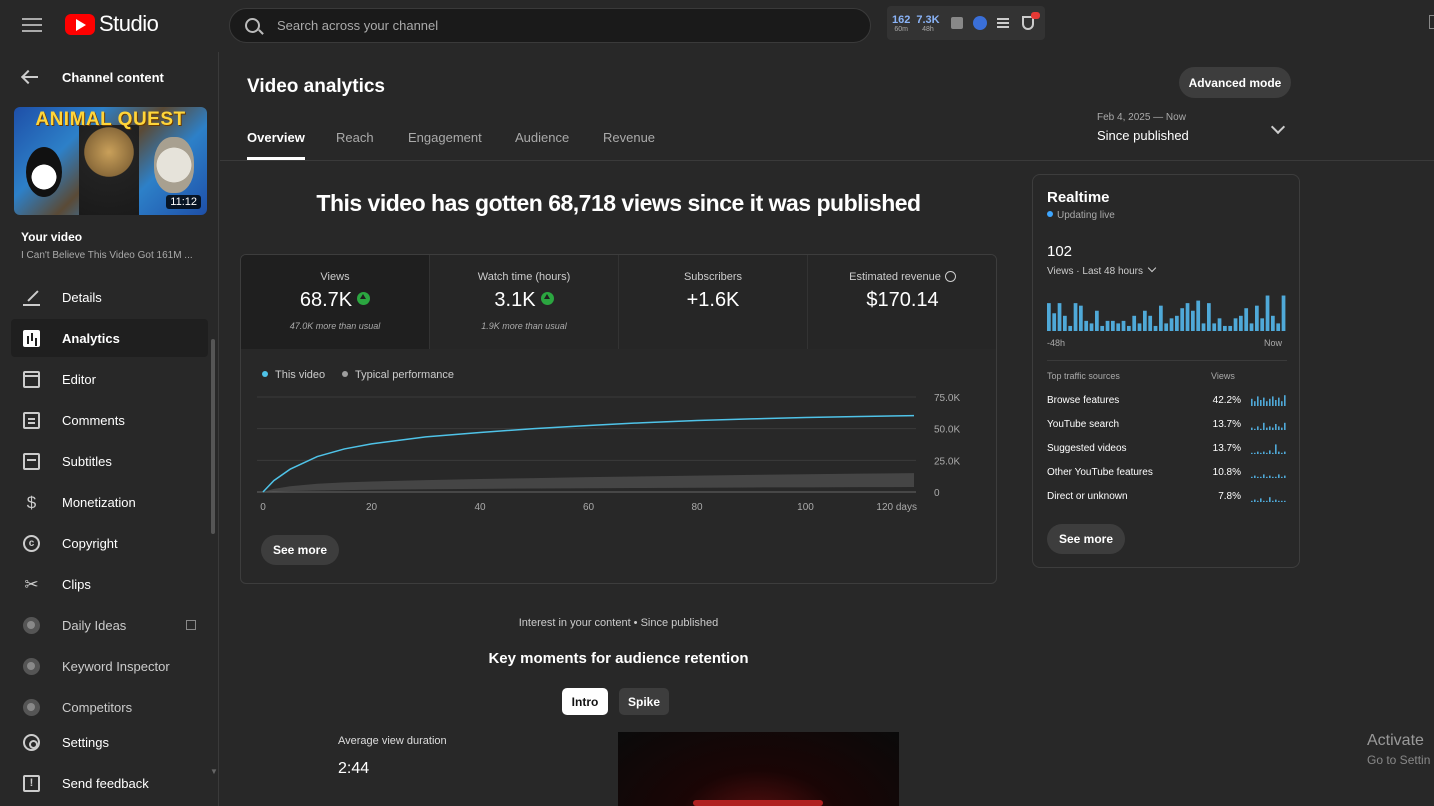 The width and height of the screenshot is (1434, 806). What do you see at coordinates (1166, 313) in the screenshot?
I see `realtime-bar-chart` at bounding box center [1166, 313].